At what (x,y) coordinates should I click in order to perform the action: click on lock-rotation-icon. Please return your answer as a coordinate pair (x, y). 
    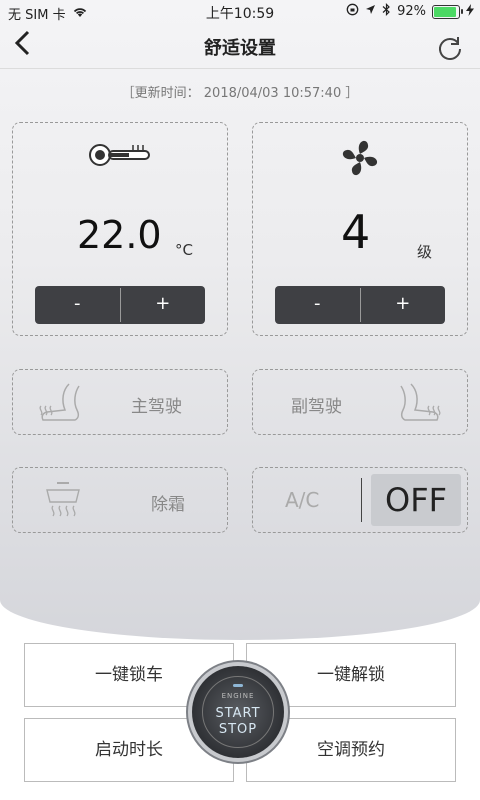
    Looking at the image, I should click on (352, 11).